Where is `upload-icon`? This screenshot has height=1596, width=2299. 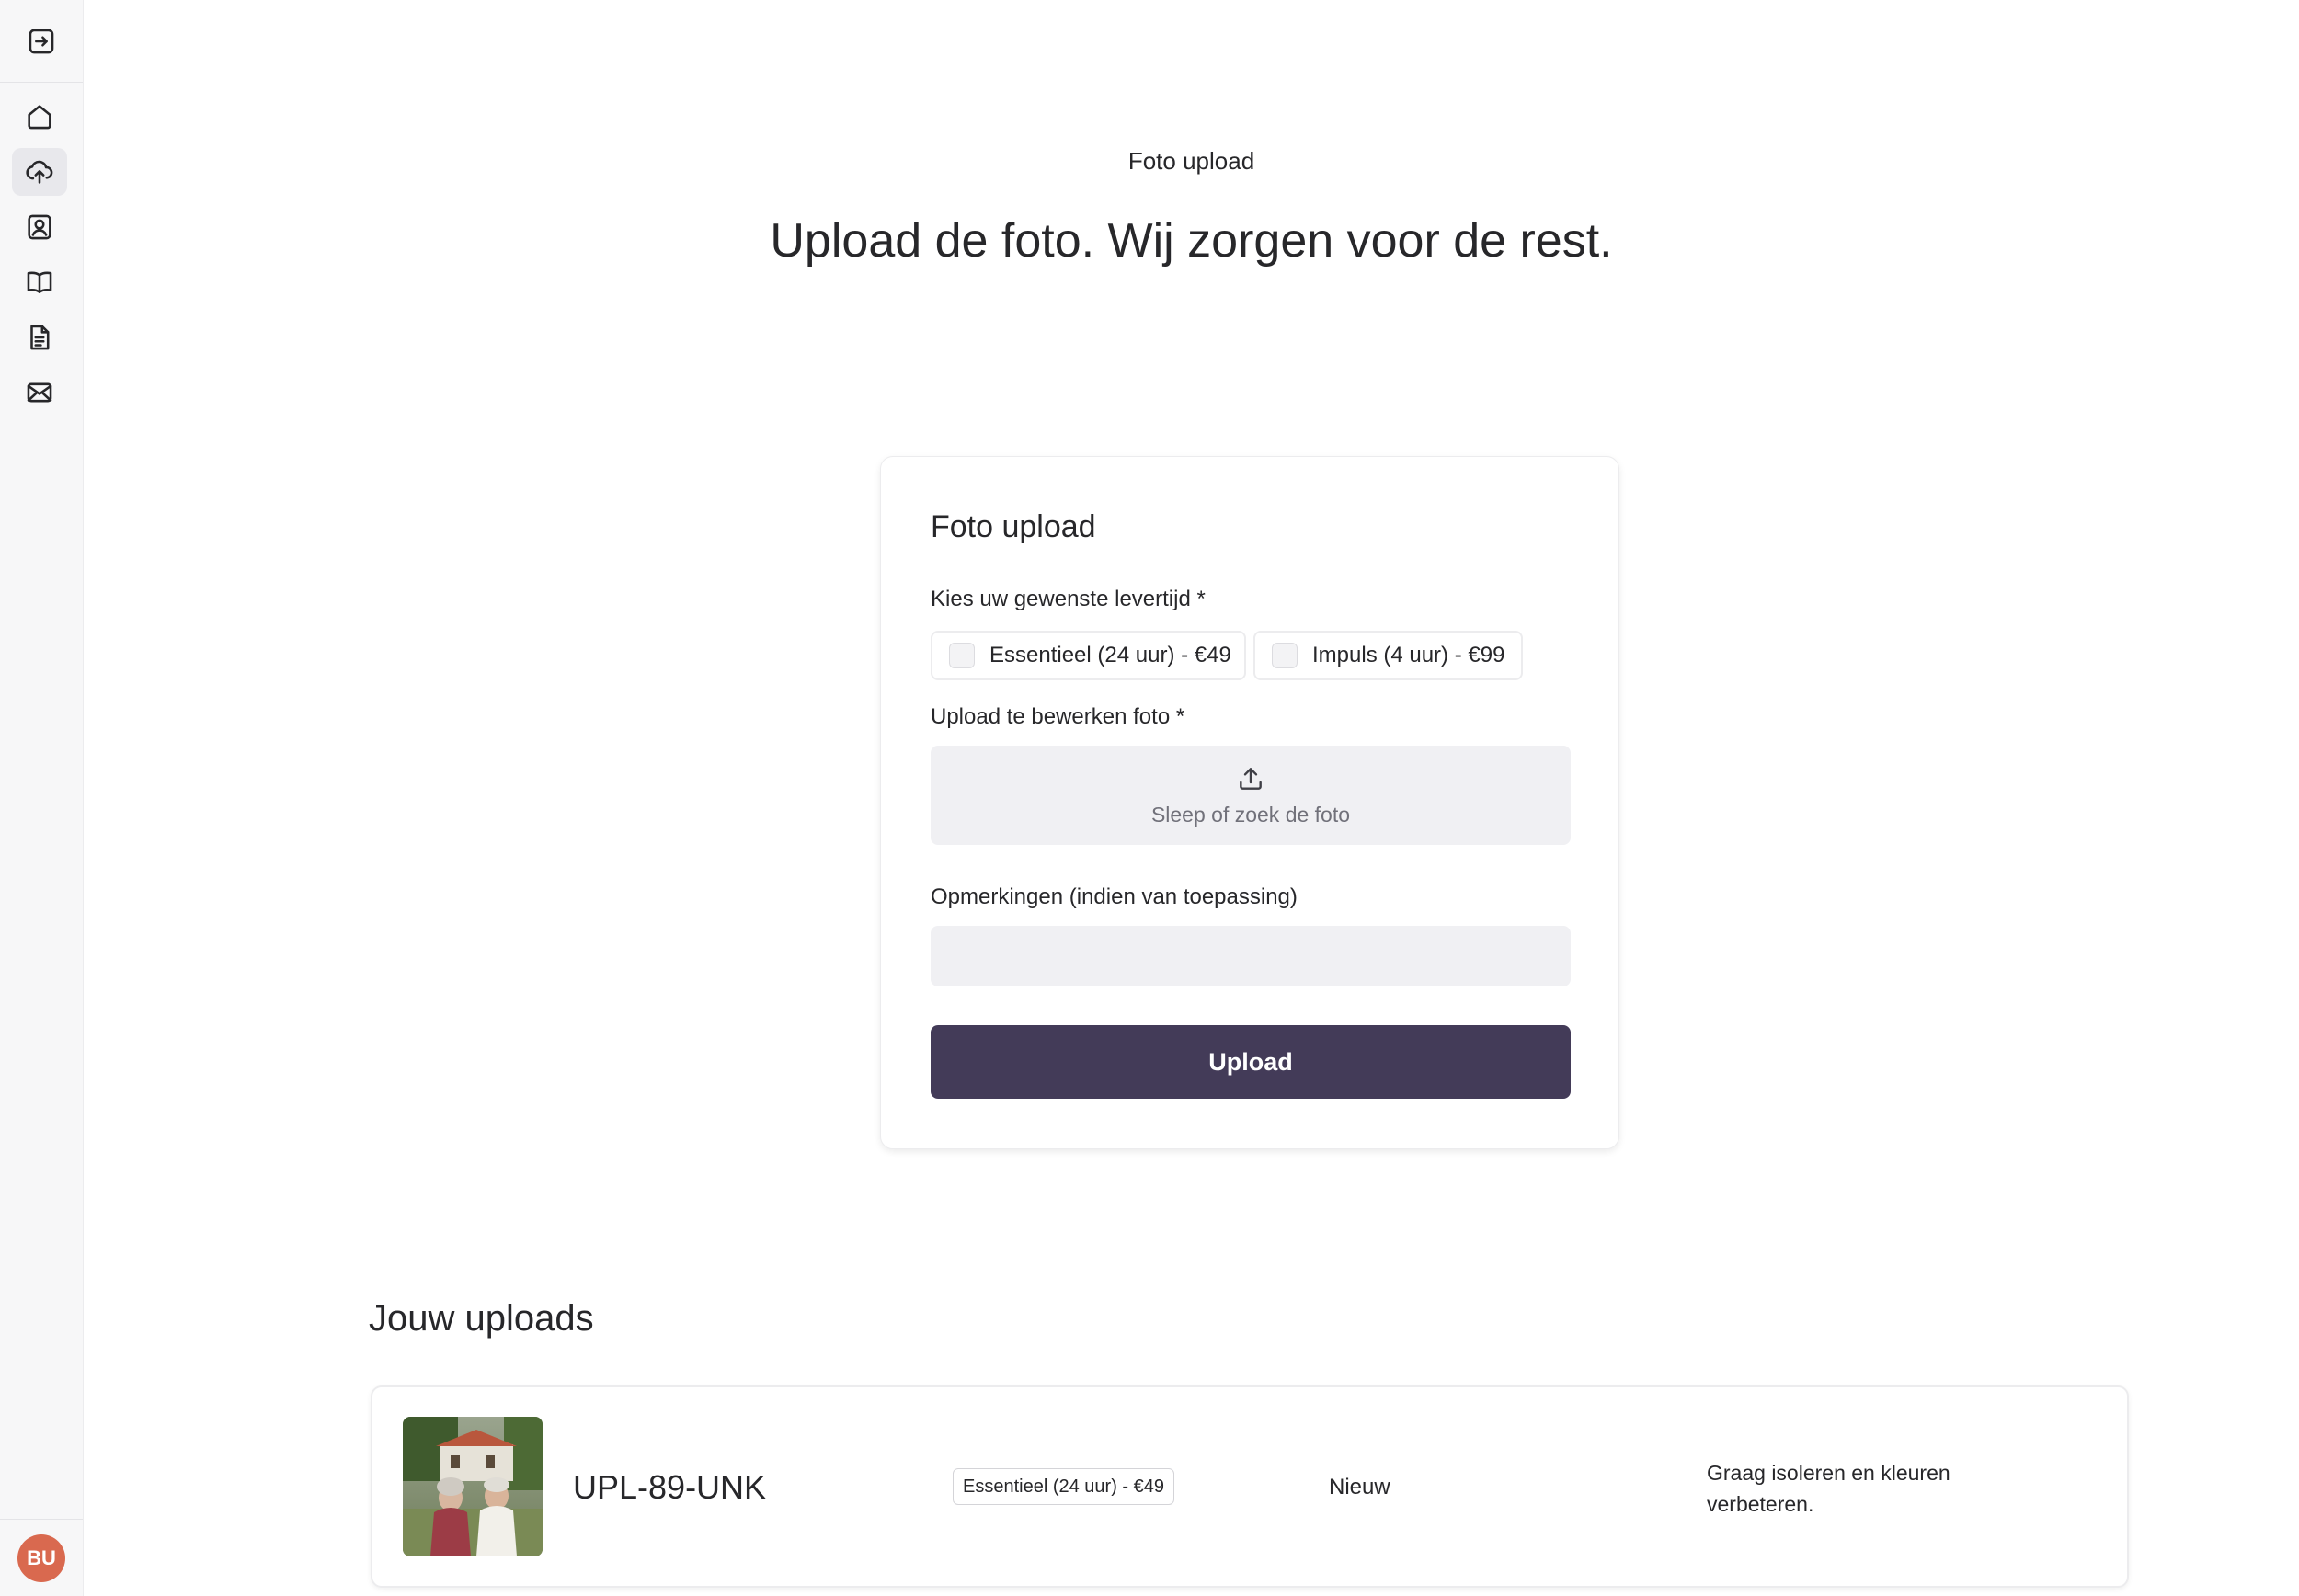
upload-icon is located at coordinates (1251, 778).